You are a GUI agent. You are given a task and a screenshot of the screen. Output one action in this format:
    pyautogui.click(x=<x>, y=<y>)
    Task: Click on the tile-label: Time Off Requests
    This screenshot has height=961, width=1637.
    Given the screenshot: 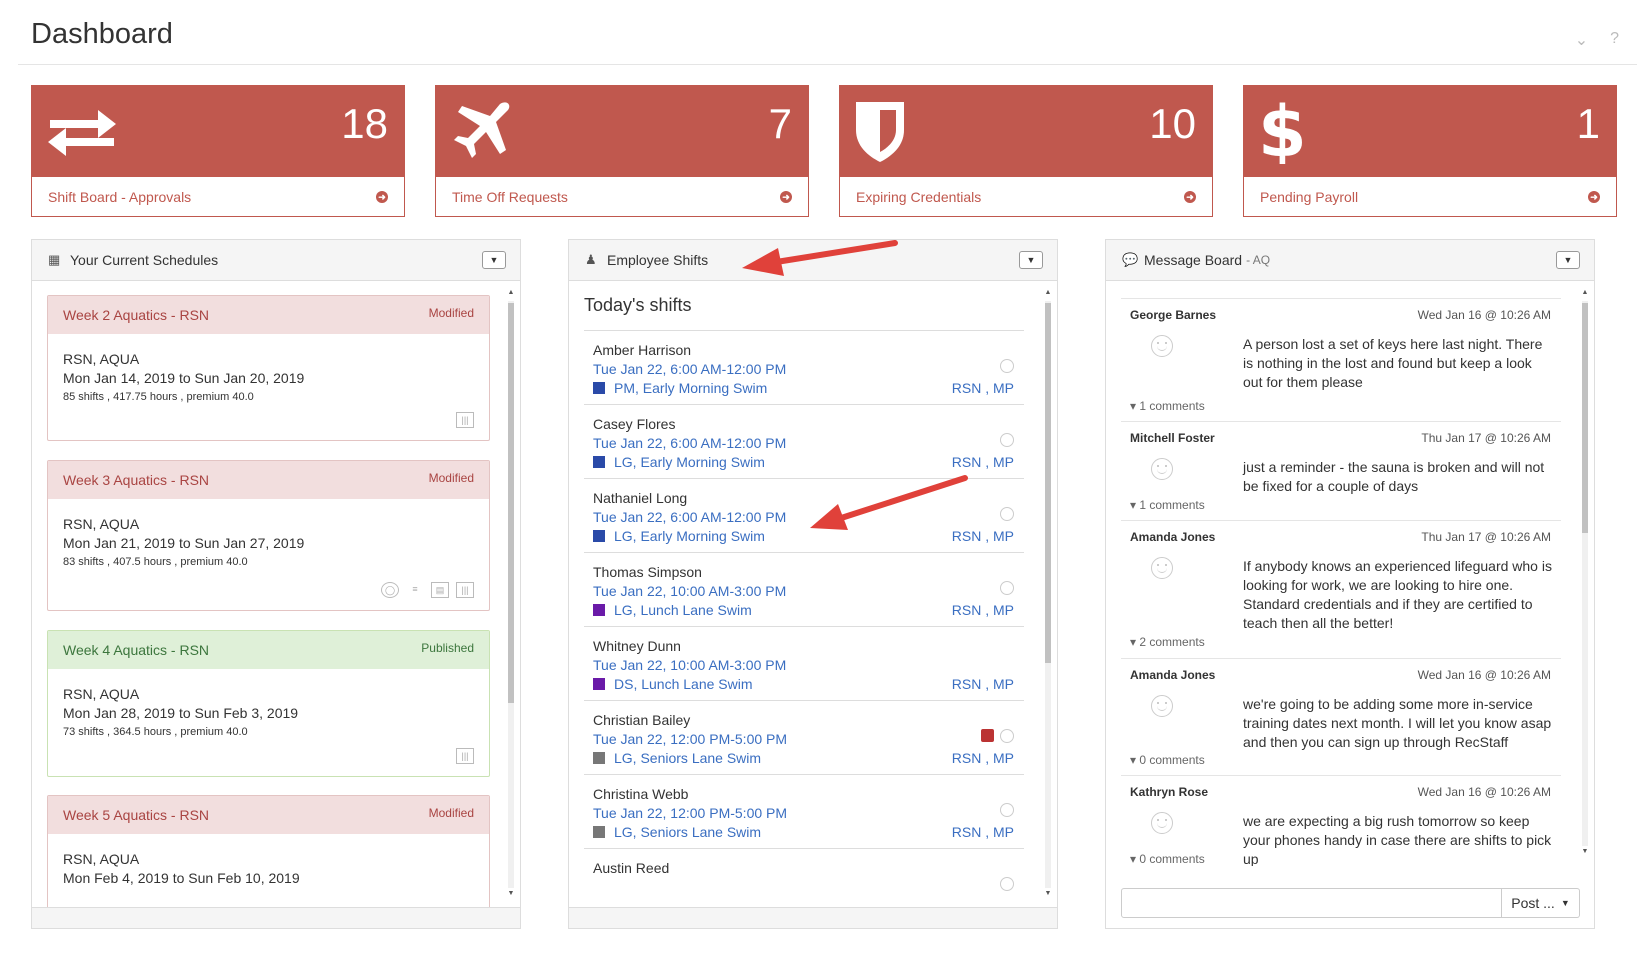 What is the action you would take?
    pyautogui.click(x=510, y=197)
    